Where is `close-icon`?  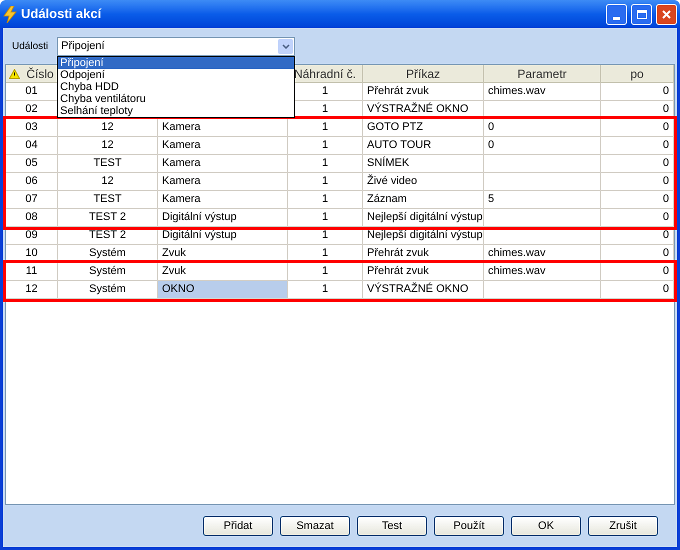 close-icon is located at coordinates (666, 14).